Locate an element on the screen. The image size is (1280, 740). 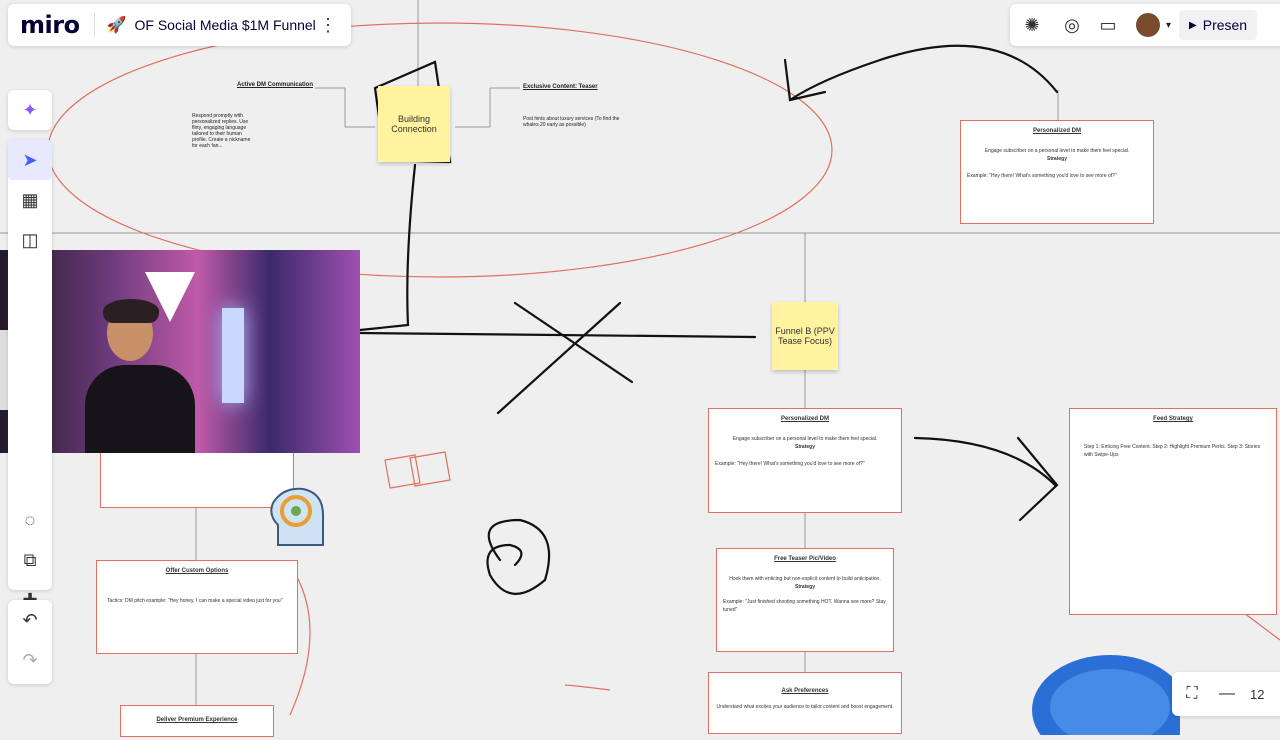
sticky-text: Building Connection is located at coordinates (414, 124).